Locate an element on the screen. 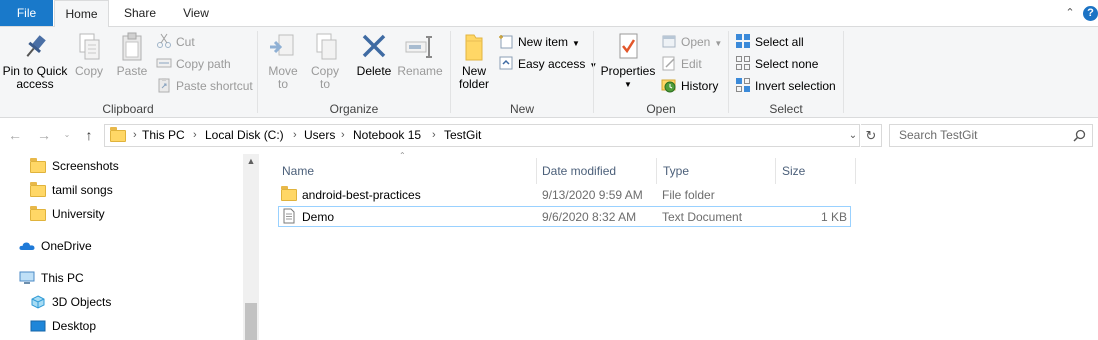 The width and height of the screenshot is (1098, 340). scrollbar-thumb is located at coordinates (251, 321).